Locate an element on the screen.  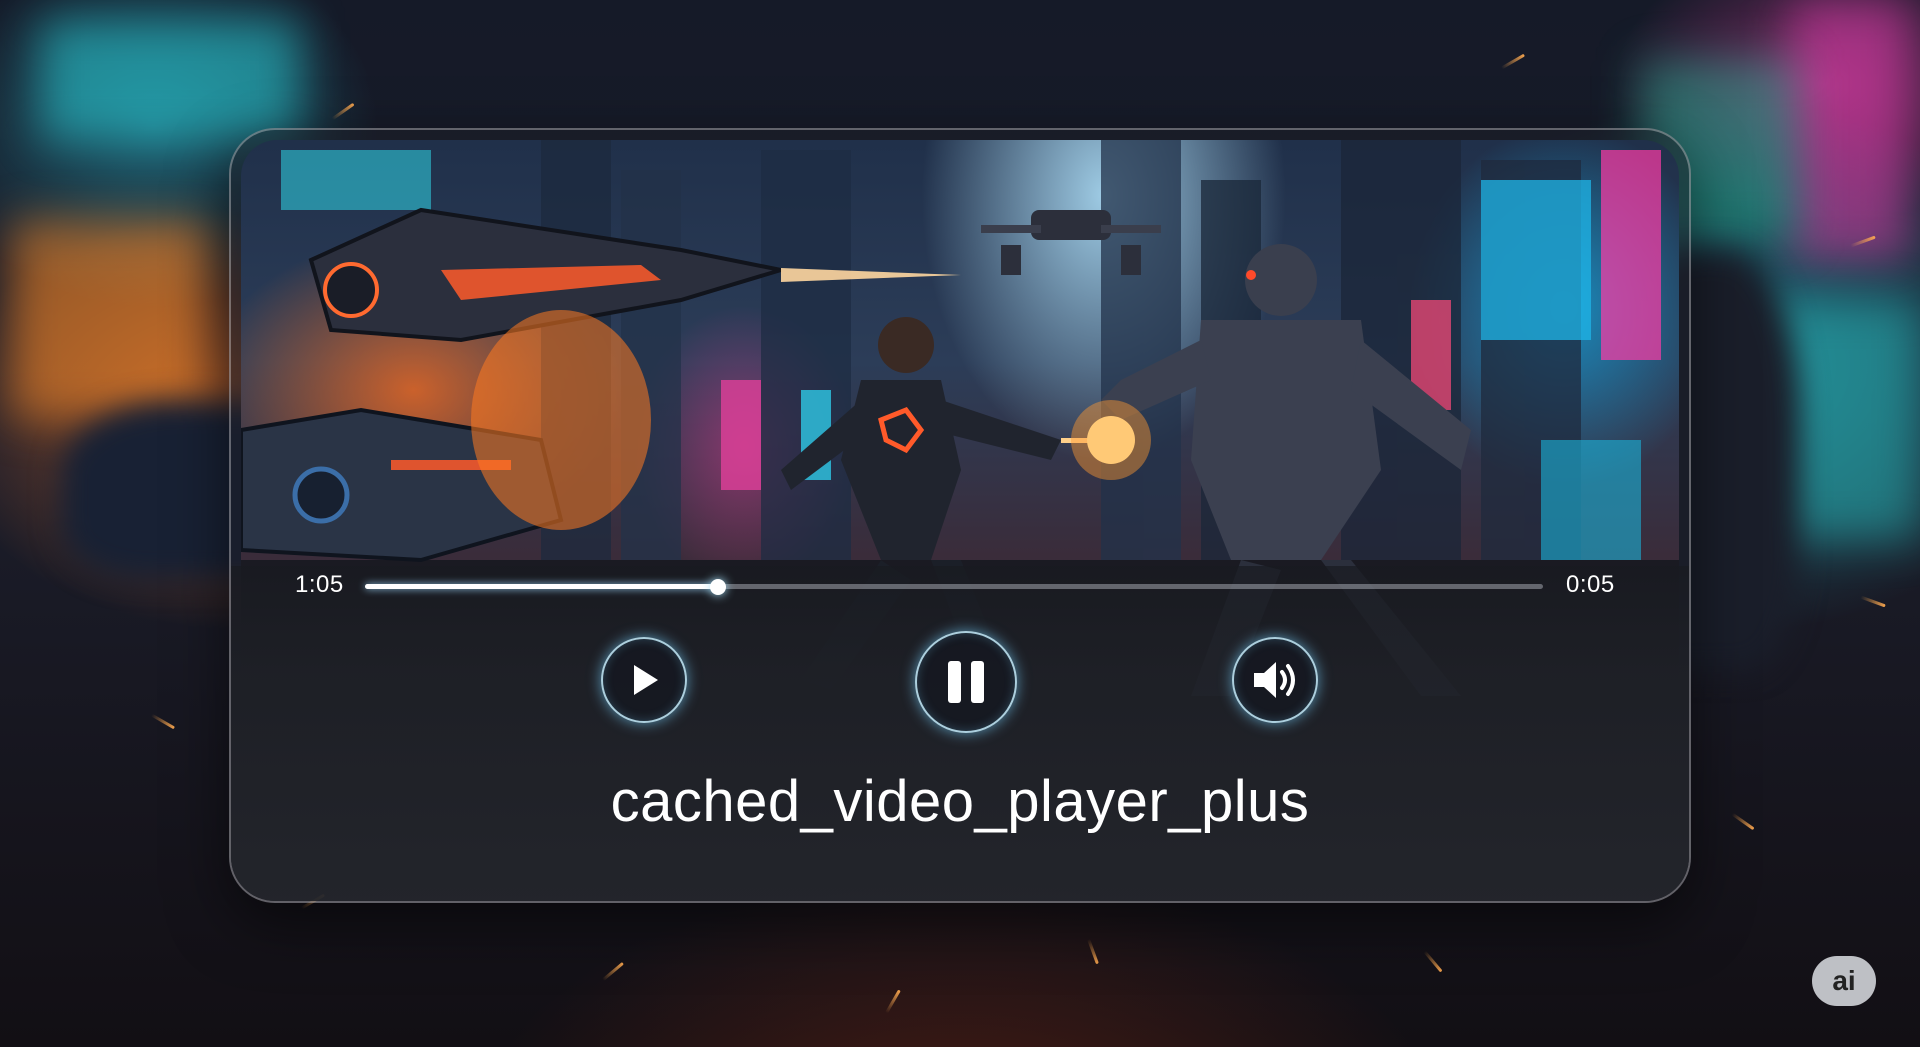
engine-beam is located at coordinates (871, 275).